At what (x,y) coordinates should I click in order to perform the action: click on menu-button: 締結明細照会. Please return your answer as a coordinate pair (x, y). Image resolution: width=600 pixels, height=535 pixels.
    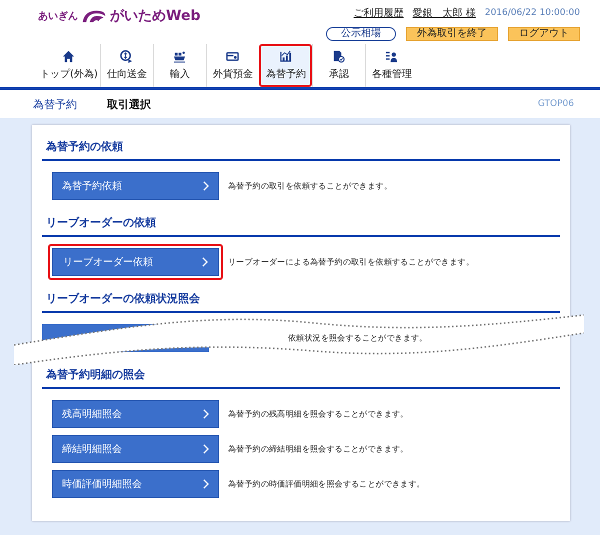
    Looking at the image, I should click on (135, 449).